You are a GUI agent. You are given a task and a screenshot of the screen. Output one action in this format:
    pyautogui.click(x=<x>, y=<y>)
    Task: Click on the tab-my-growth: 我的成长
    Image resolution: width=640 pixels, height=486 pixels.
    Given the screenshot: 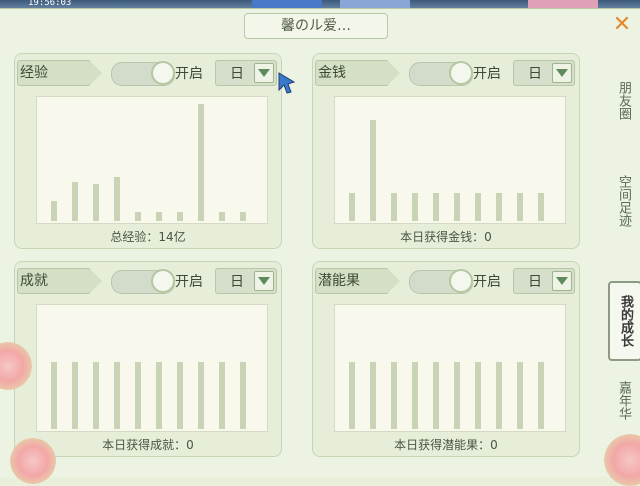 What is the action you would take?
    pyautogui.click(x=624, y=321)
    